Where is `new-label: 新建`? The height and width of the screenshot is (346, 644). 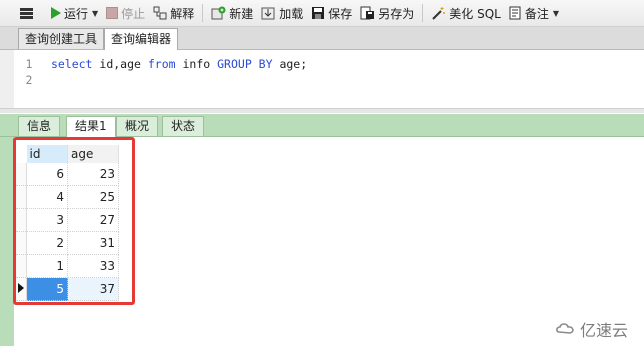
new-label: 新建 is located at coordinates (241, 13).